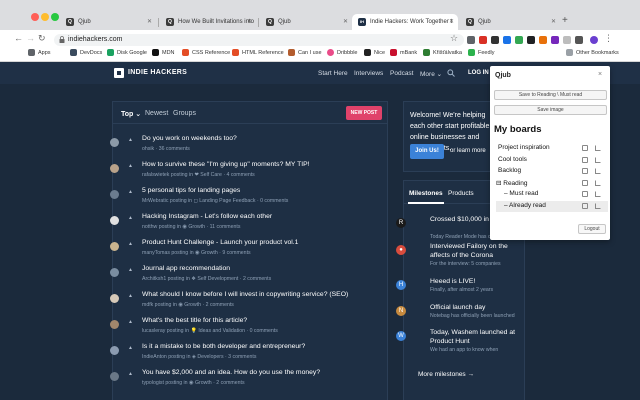  I want to click on address-bar: indiehackers.com, so click(259, 40).